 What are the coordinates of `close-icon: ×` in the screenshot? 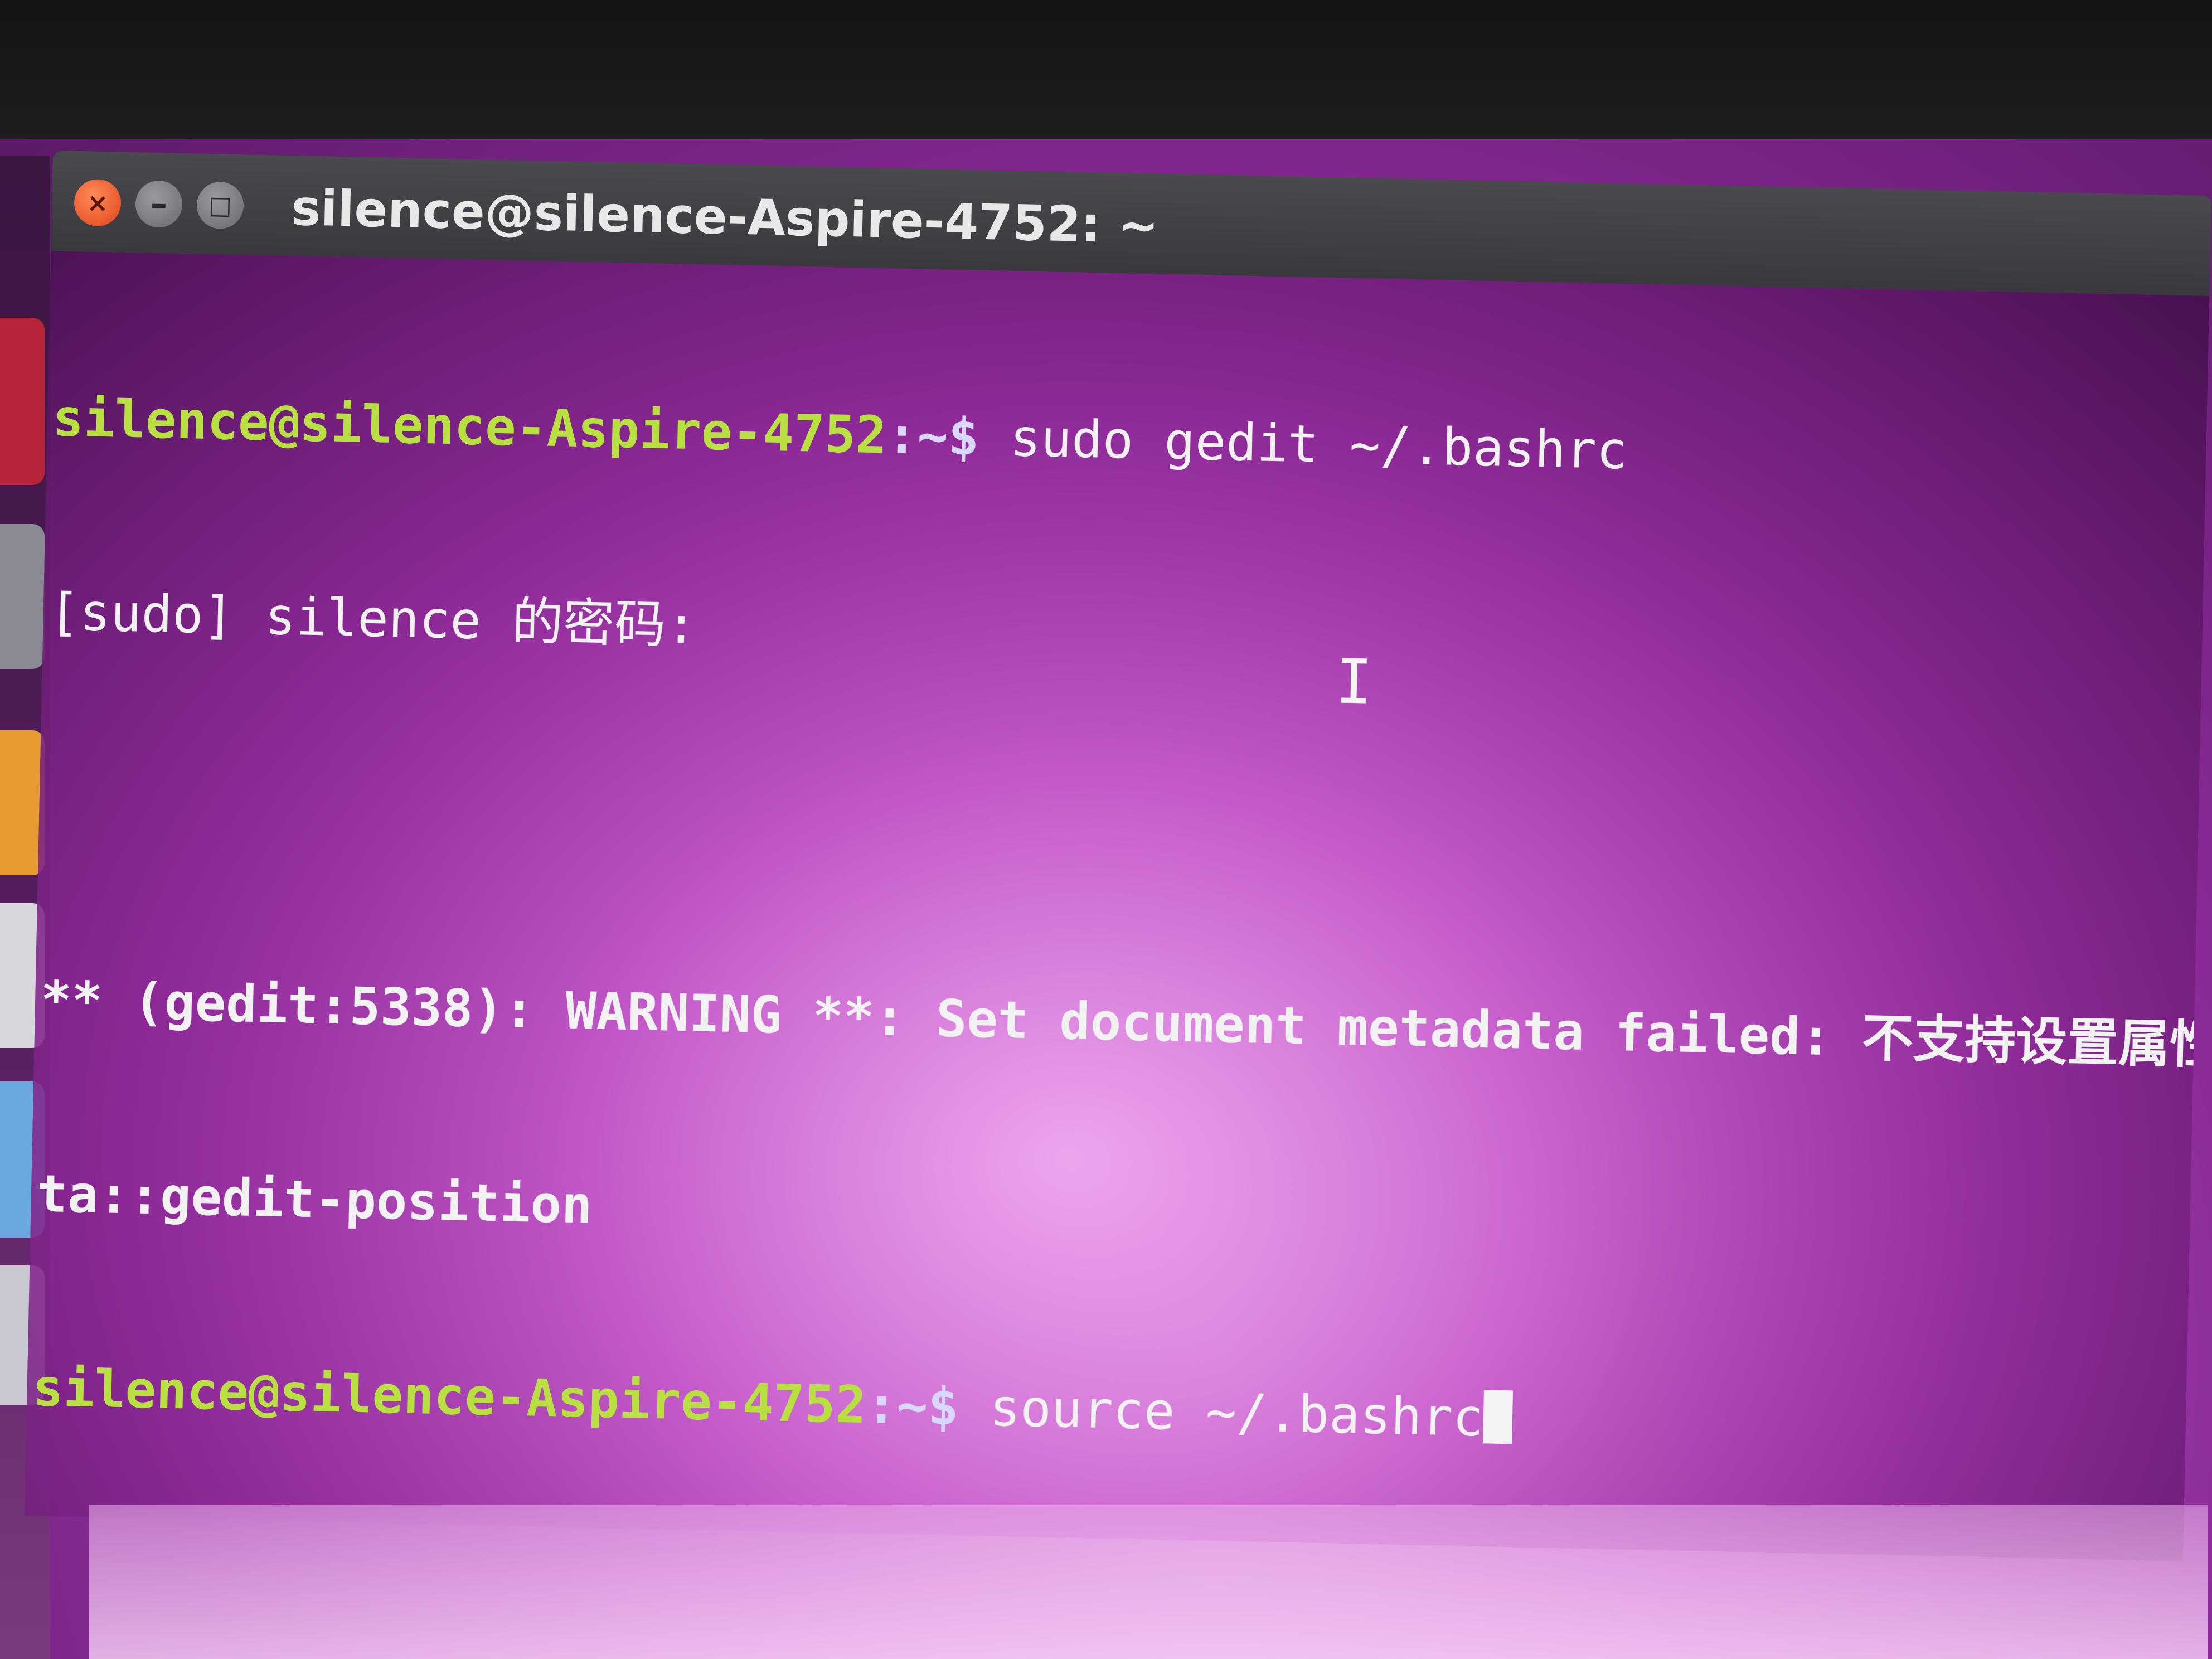 It's located at (97, 203).